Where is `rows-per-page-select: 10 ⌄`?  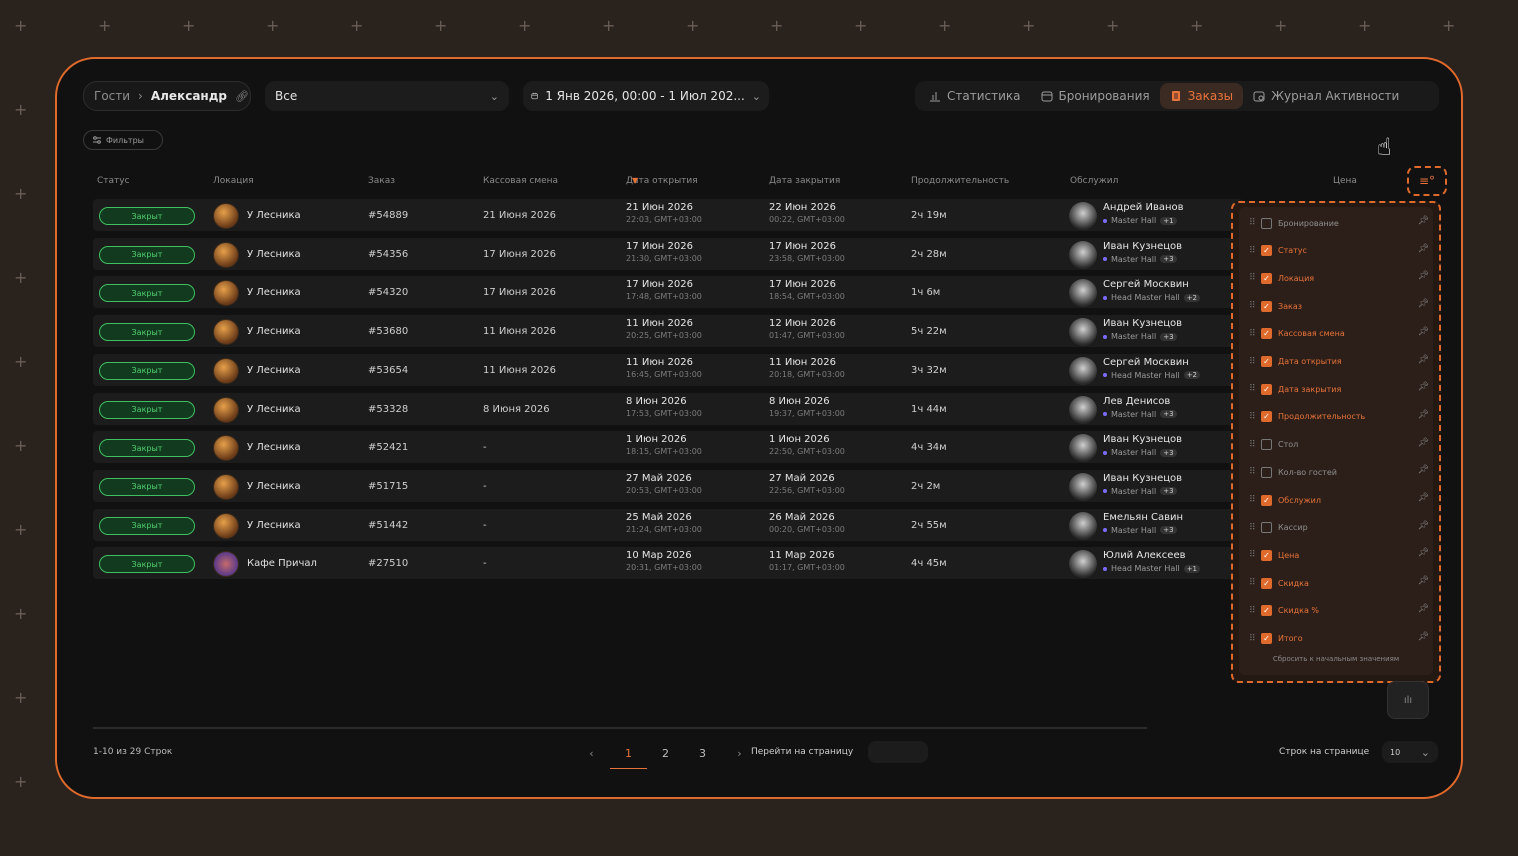 rows-per-page-select: 10 ⌄ is located at coordinates (1410, 752).